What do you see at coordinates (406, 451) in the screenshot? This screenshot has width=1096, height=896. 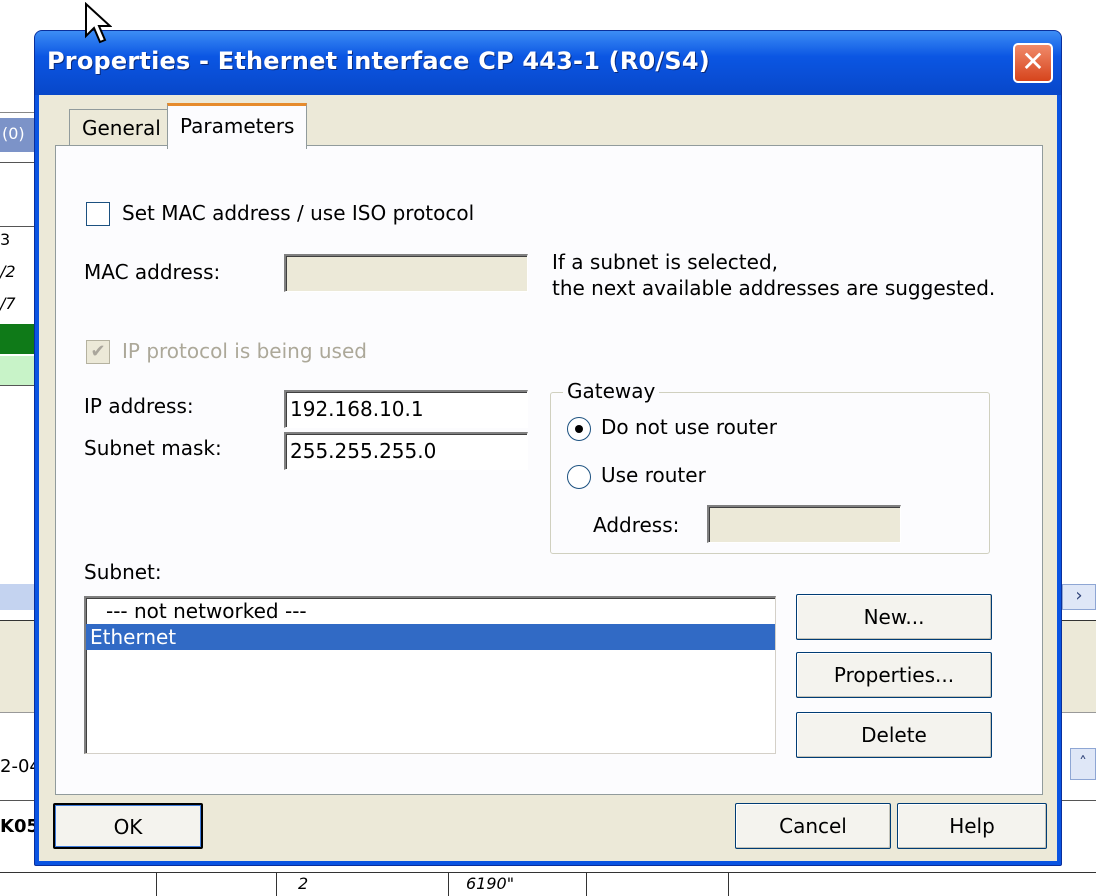 I see `subnet-mask-input: 255.255.255.0` at bounding box center [406, 451].